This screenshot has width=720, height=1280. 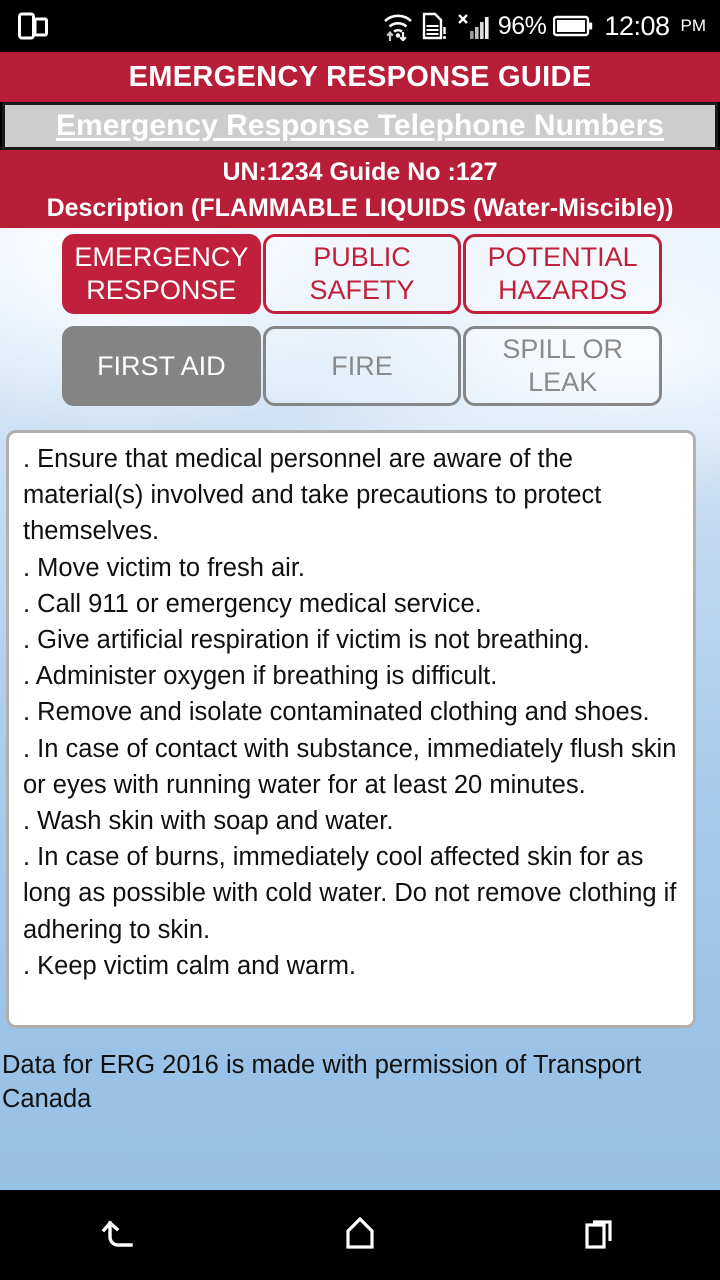 What do you see at coordinates (693, 25) in the screenshot?
I see `status-bar-meridiem: PM` at bounding box center [693, 25].